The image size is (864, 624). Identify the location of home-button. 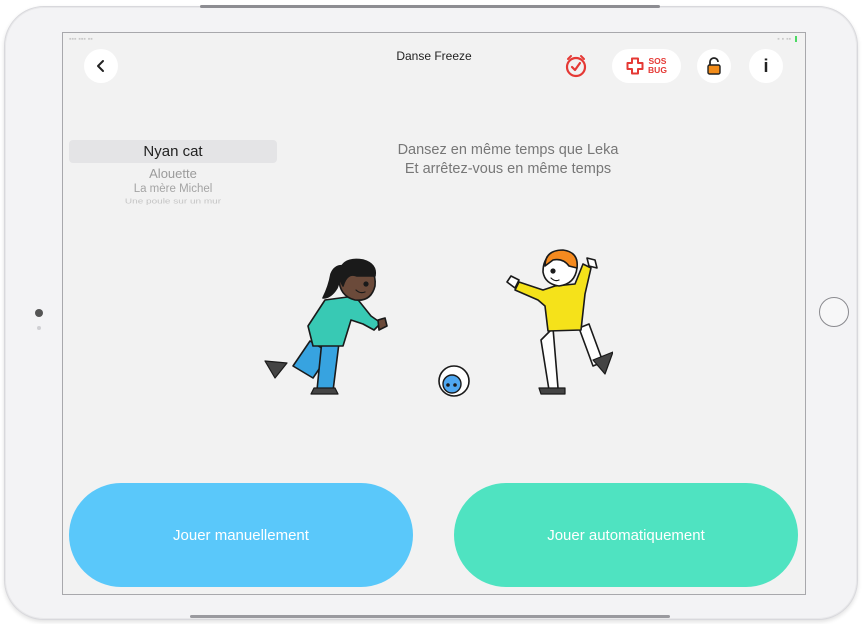
(834, 312).